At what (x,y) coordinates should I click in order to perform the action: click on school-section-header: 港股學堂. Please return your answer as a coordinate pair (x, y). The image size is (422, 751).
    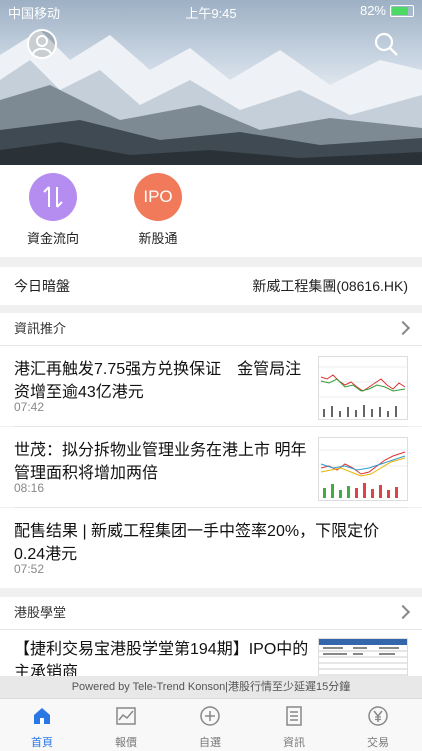
    Looking at the image, I should click on (211, 613).